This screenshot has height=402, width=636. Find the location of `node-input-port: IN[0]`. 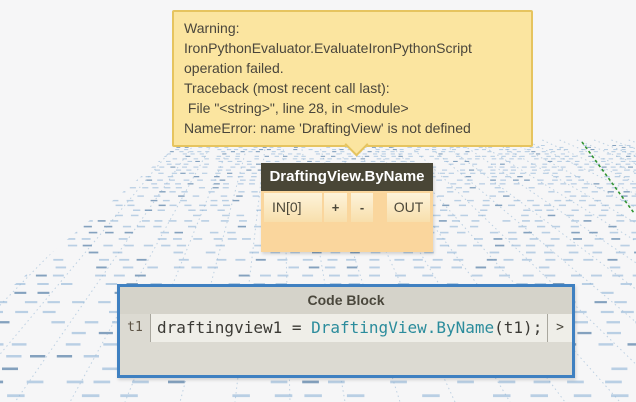

node-input-port: IN[0] is located at coordinates (293, 207).